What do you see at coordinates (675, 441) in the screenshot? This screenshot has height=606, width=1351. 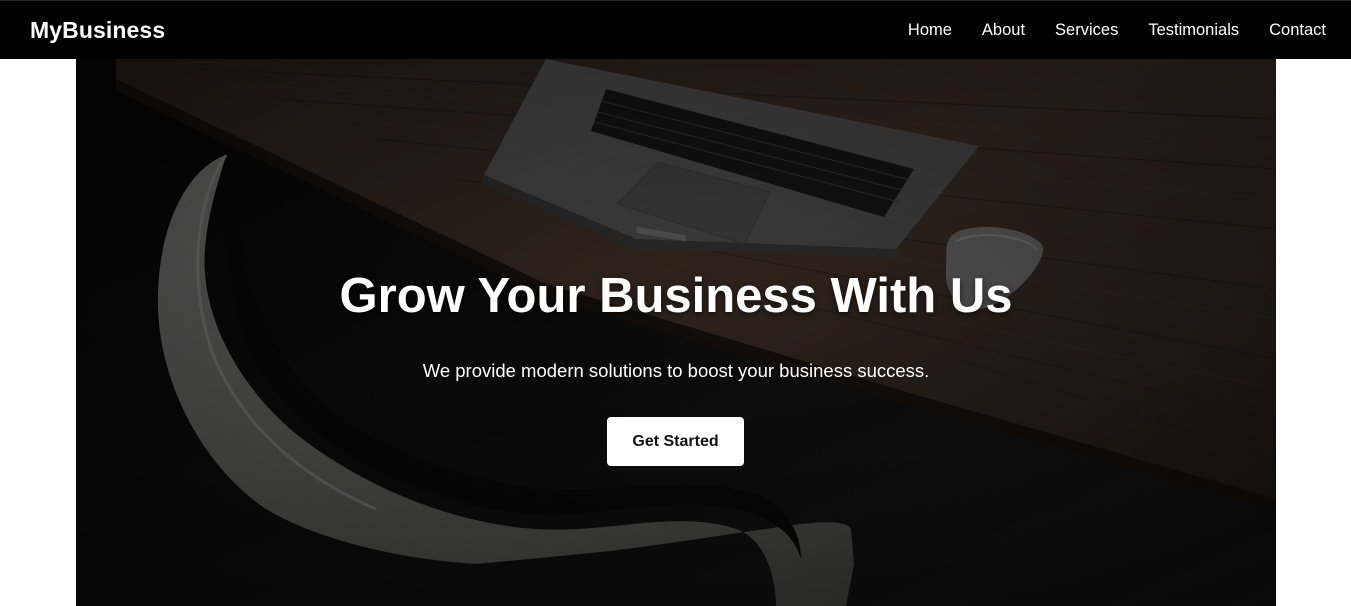 I see `get-started-button: Get Started` at bounding box center [675, 441].